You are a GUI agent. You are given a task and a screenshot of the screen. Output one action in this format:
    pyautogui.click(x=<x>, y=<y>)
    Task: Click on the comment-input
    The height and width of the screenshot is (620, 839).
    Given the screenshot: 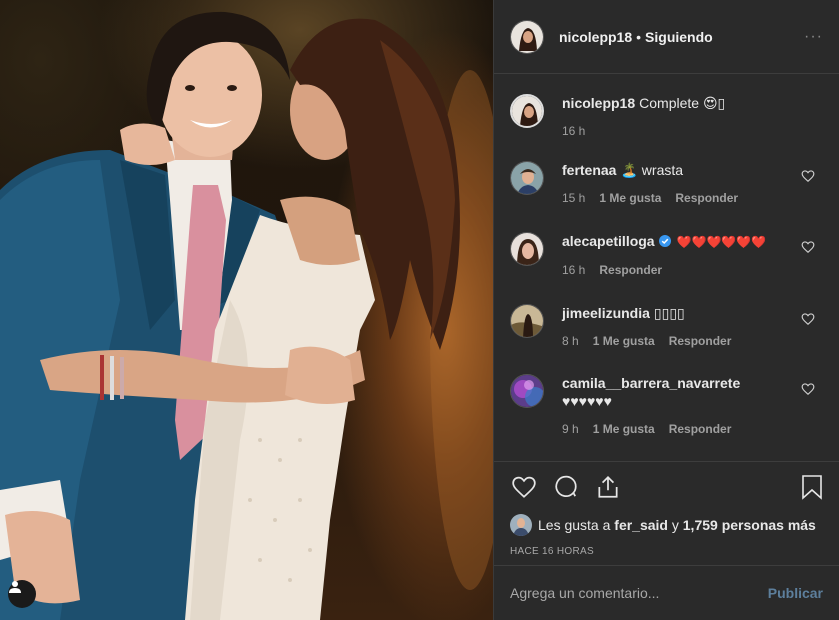 What is the action you would take?
    pyautogui.click(x=639, y=593)
    